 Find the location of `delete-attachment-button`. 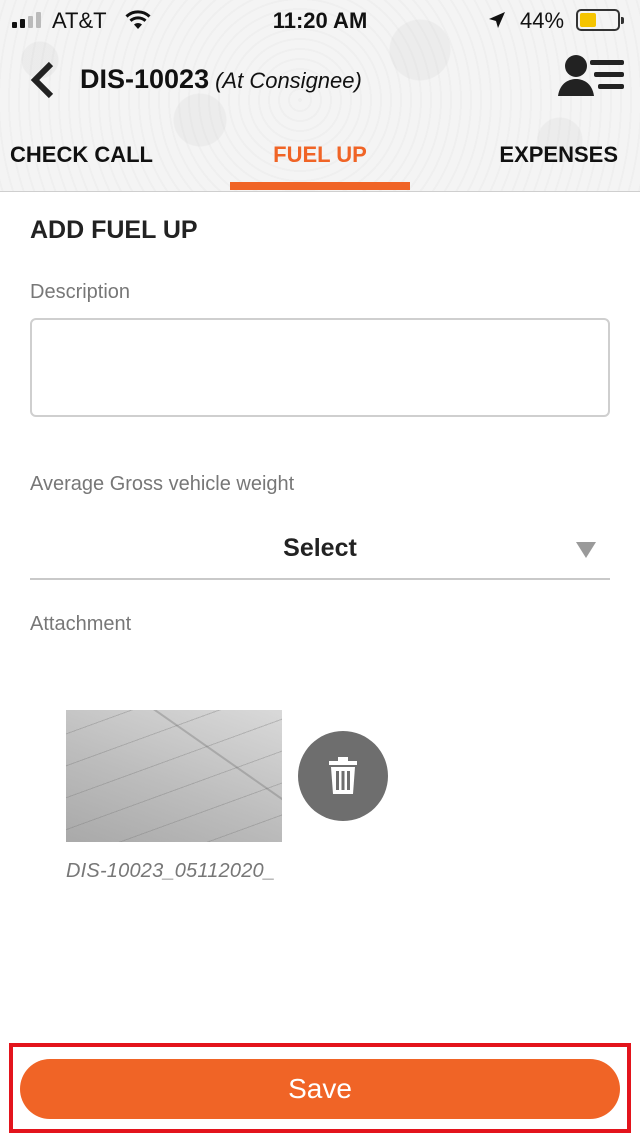

delete-attachment-button is located at coordinates (343, 776).